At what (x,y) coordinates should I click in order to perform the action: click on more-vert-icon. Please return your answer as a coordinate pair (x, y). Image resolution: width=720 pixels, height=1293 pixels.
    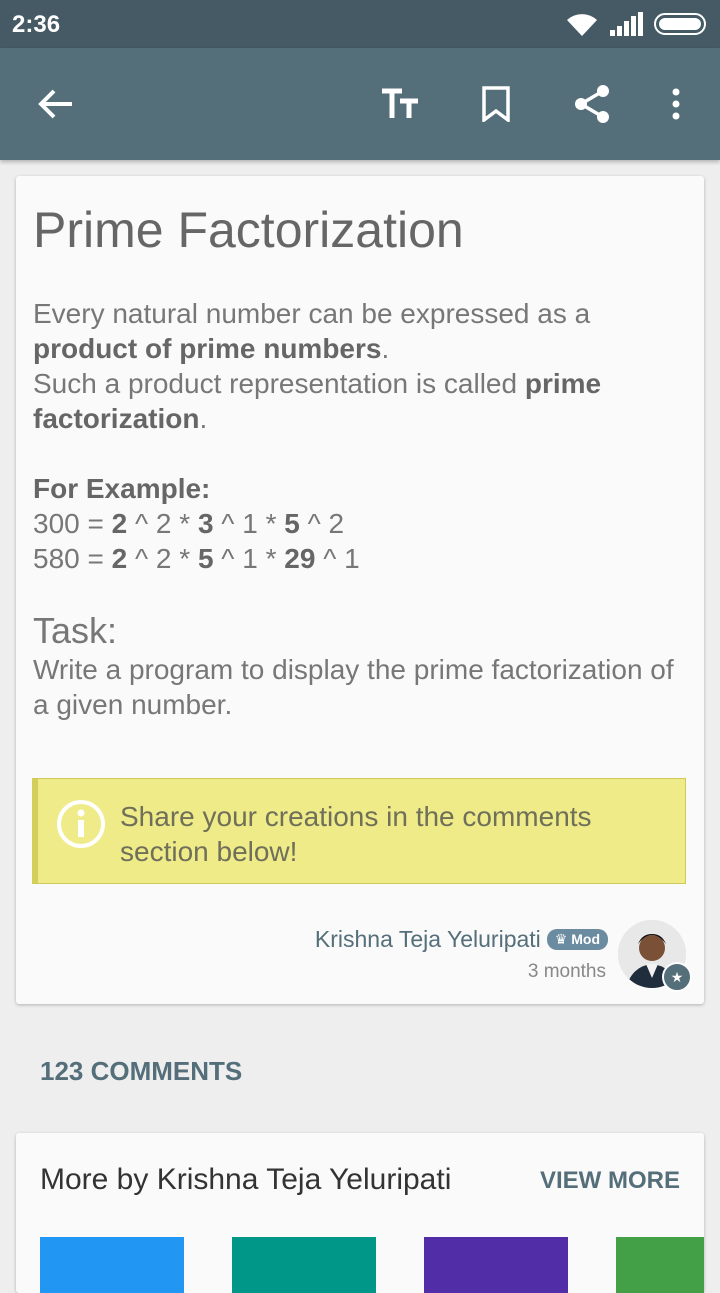
    Looking at the image, I should click on (676, 104).